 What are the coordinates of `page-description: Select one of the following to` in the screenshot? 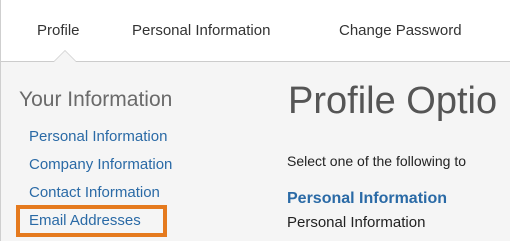 It's located at (377, 161).